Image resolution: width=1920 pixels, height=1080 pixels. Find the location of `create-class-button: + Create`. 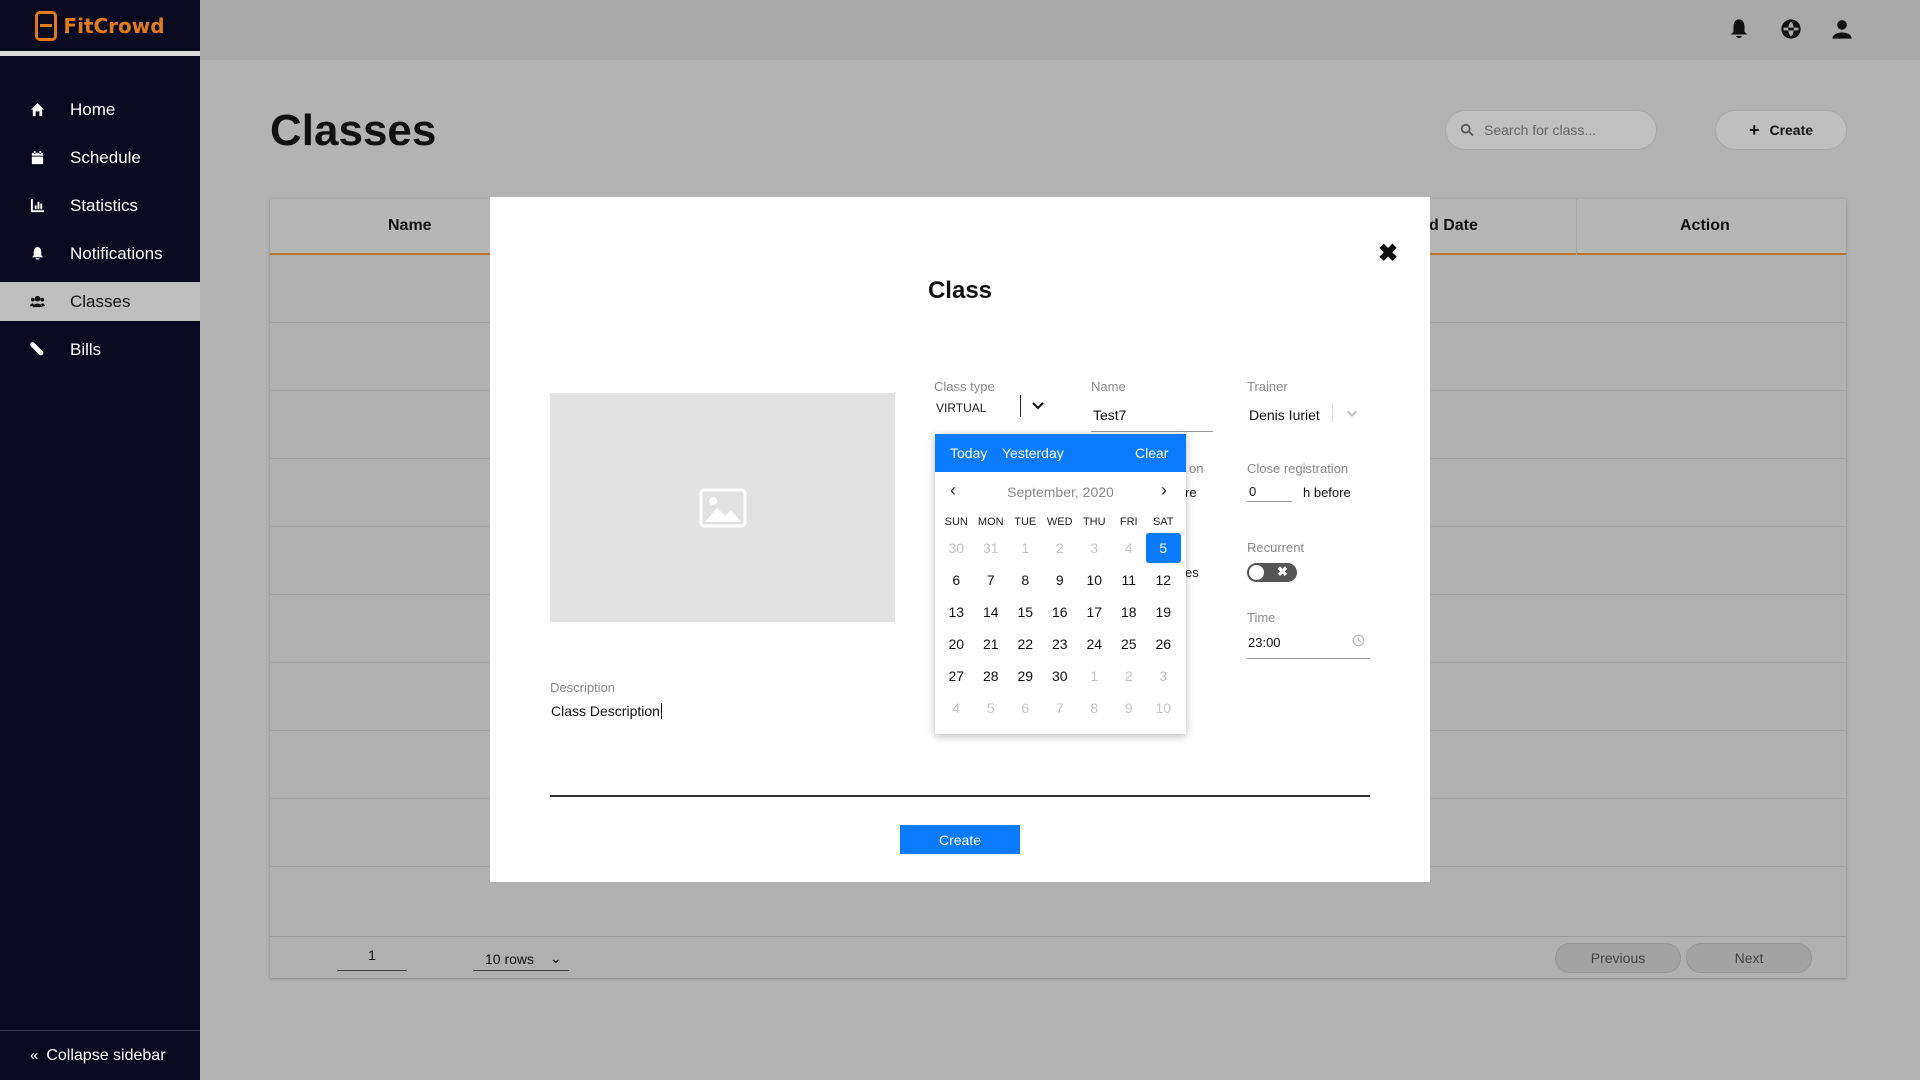

create-class-button: + Create is located at coordinates (1781, 130).